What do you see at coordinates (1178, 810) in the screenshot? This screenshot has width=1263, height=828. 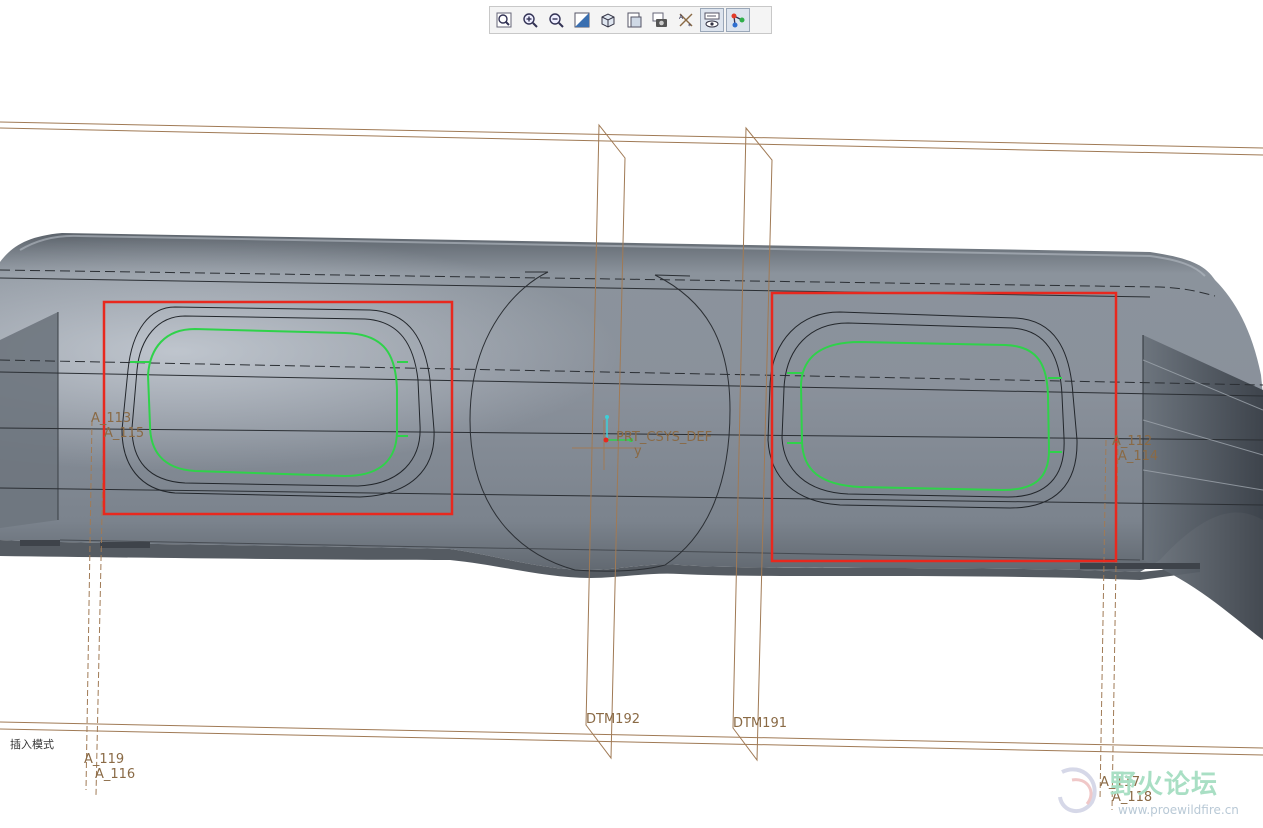 I see `watermark-url: www.proewildfire.cn` at bounding box center [1178, 810].